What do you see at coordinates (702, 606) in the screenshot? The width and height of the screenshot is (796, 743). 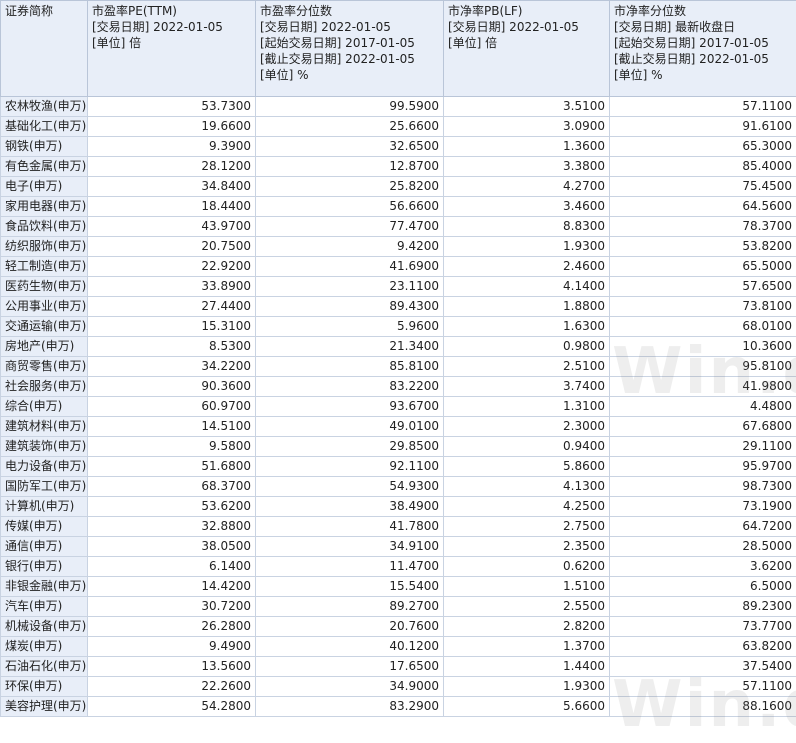 I see `pb-percentile-cell: 89.2300` at bounding box center [702, 606].